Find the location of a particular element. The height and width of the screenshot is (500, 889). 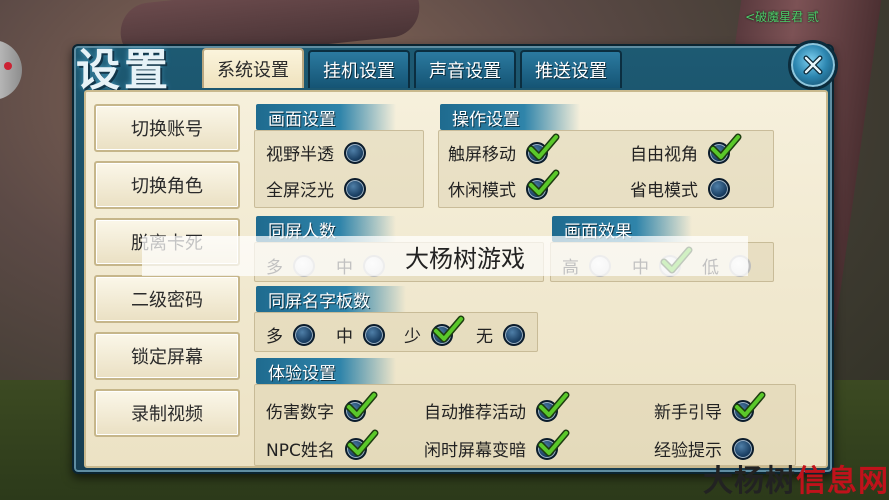

control-settings-header: 操作设置 is located at coordinates (510, 117).